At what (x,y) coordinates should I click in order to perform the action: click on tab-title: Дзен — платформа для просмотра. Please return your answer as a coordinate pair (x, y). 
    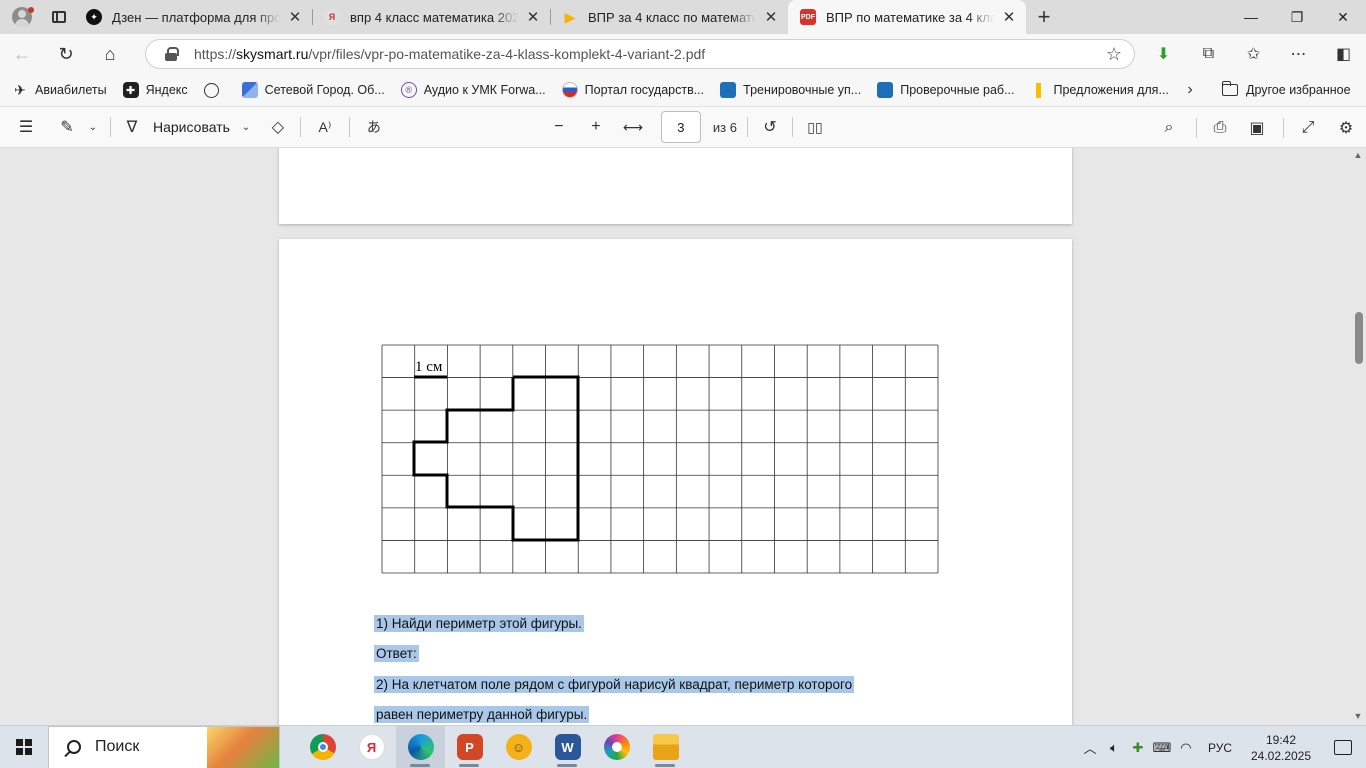
    Looking at the image, I should click on (196, 17).